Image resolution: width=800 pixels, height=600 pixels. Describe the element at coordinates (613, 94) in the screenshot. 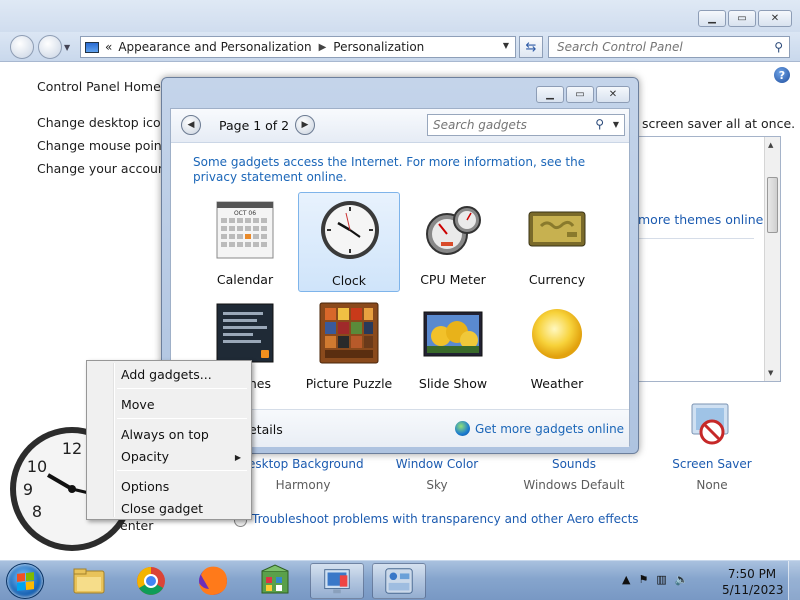

I see `gallery-close-button: ✕` at that location.